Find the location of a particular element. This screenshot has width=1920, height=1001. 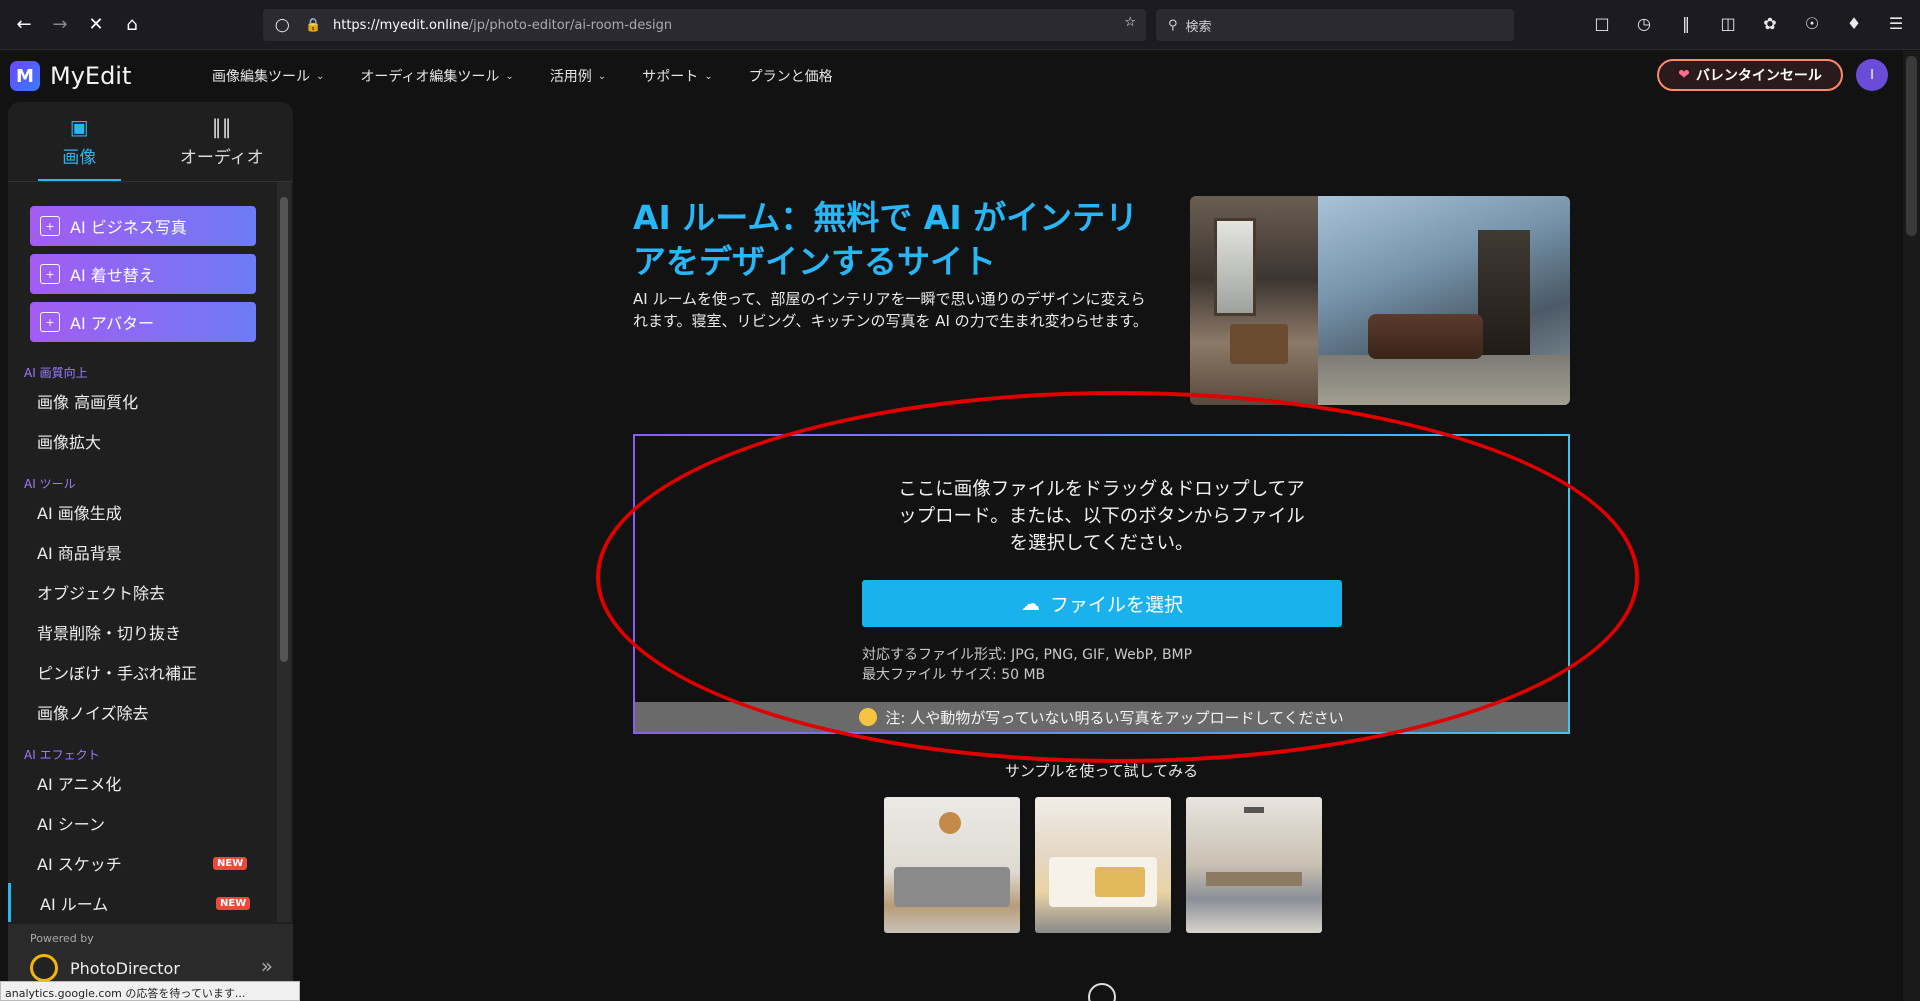

sample-image-dining-room is located at coordinates (1254, 865).